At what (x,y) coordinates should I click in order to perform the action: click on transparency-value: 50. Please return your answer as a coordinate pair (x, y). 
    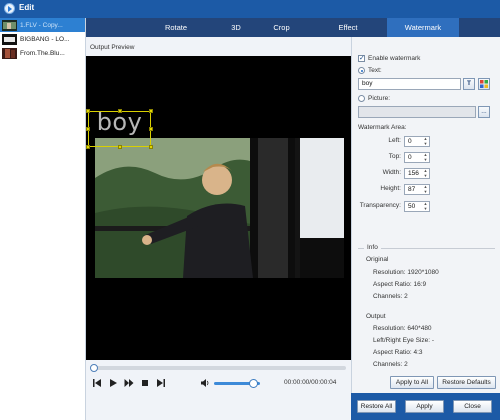
    Looking at the image, I should click on (412, 206).